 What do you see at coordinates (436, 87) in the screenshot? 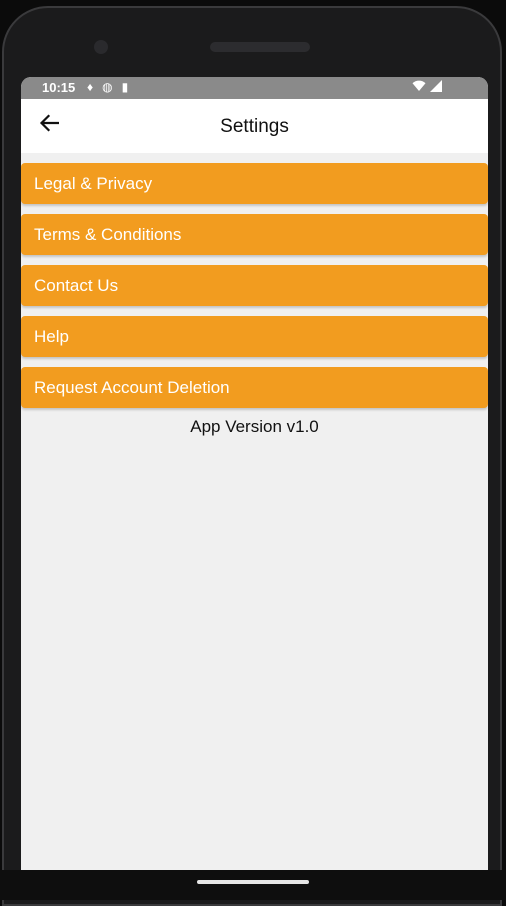
I see `signal-icon` at bounding box center [436, 87].